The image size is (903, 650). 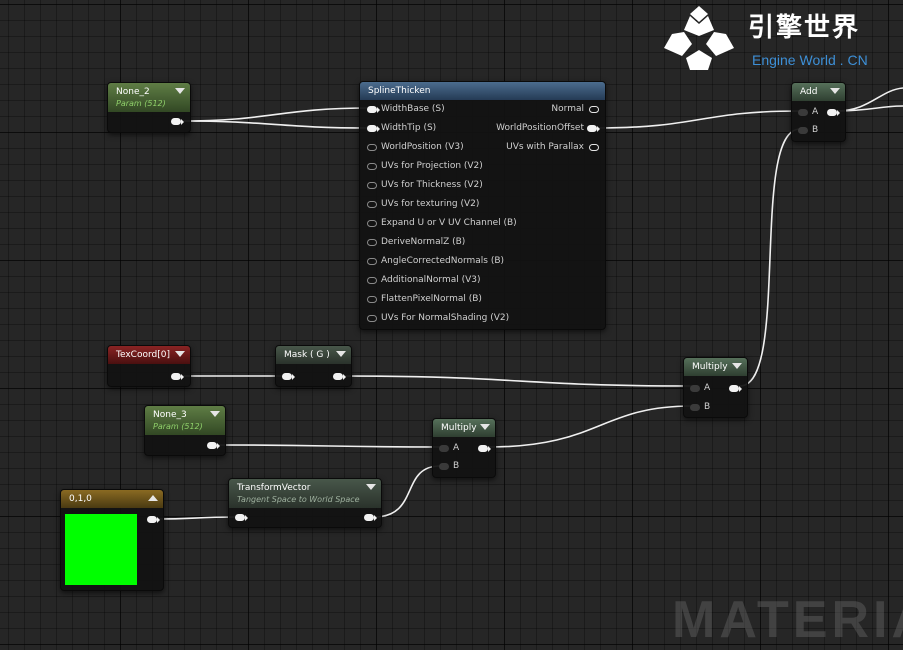 I want to click on node-param-none3: None_3 Param (512), so click(x=185, y=430).